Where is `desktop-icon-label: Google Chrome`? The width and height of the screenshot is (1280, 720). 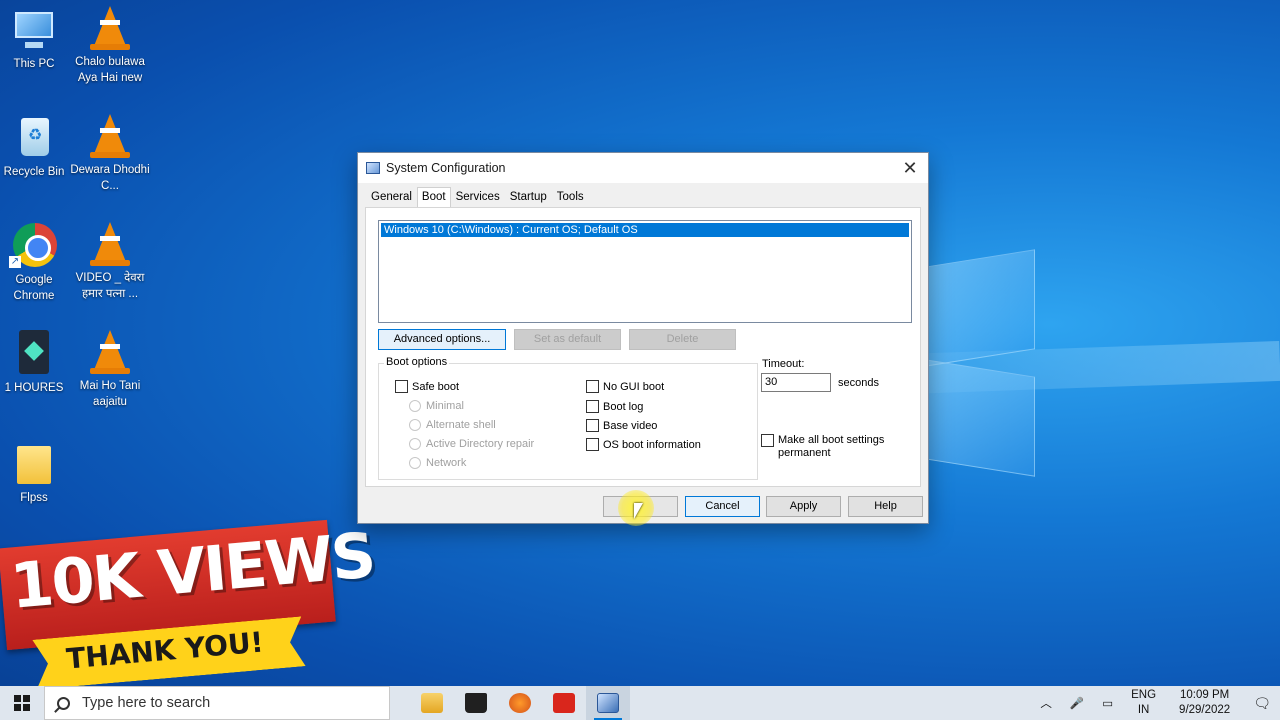 desktop-icon-label: Google Chrome is located at coordinates (34, 288).